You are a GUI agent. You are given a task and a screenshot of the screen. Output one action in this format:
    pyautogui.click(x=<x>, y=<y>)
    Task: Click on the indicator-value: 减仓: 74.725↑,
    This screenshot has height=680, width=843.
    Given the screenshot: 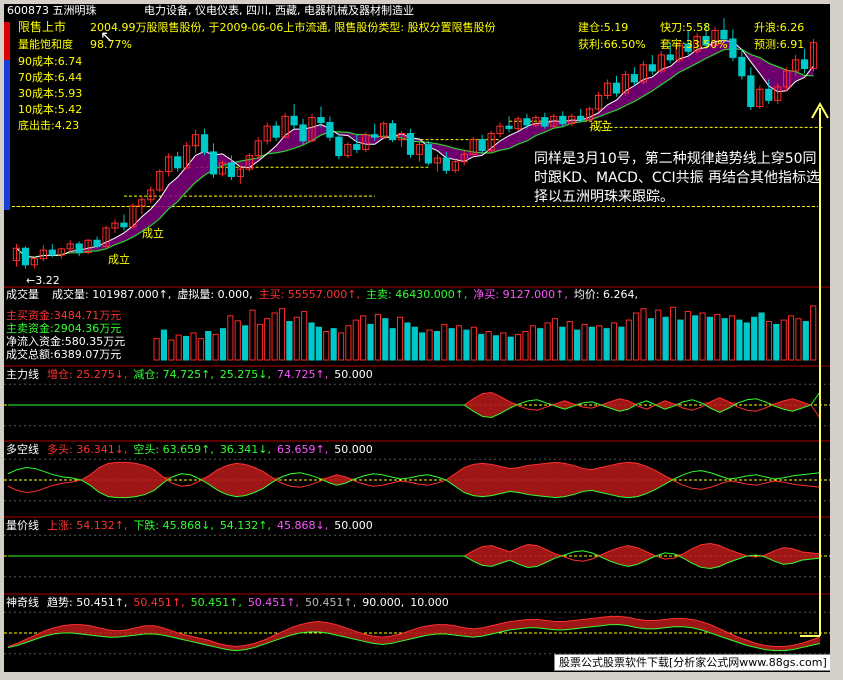 What is the action you would take?
    pyautogui.click(x=173, y=374)
    